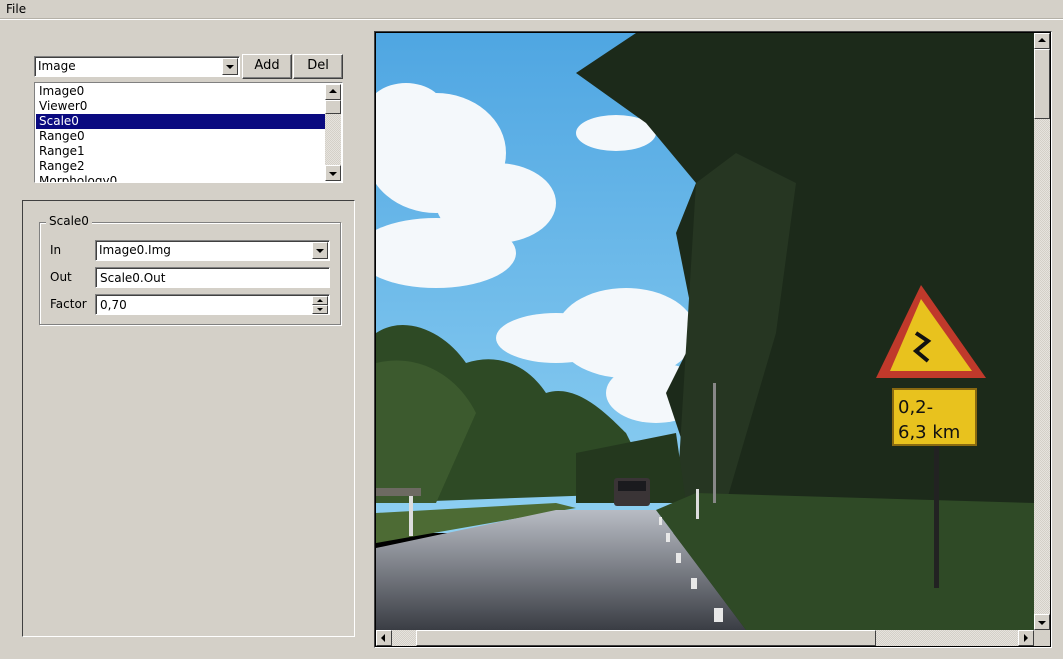 The height and width of the screenshot is (659, 1063). Describe the element at coordinates (69, 221) in the screenshot. I see `group-title: Scale0` at that location.